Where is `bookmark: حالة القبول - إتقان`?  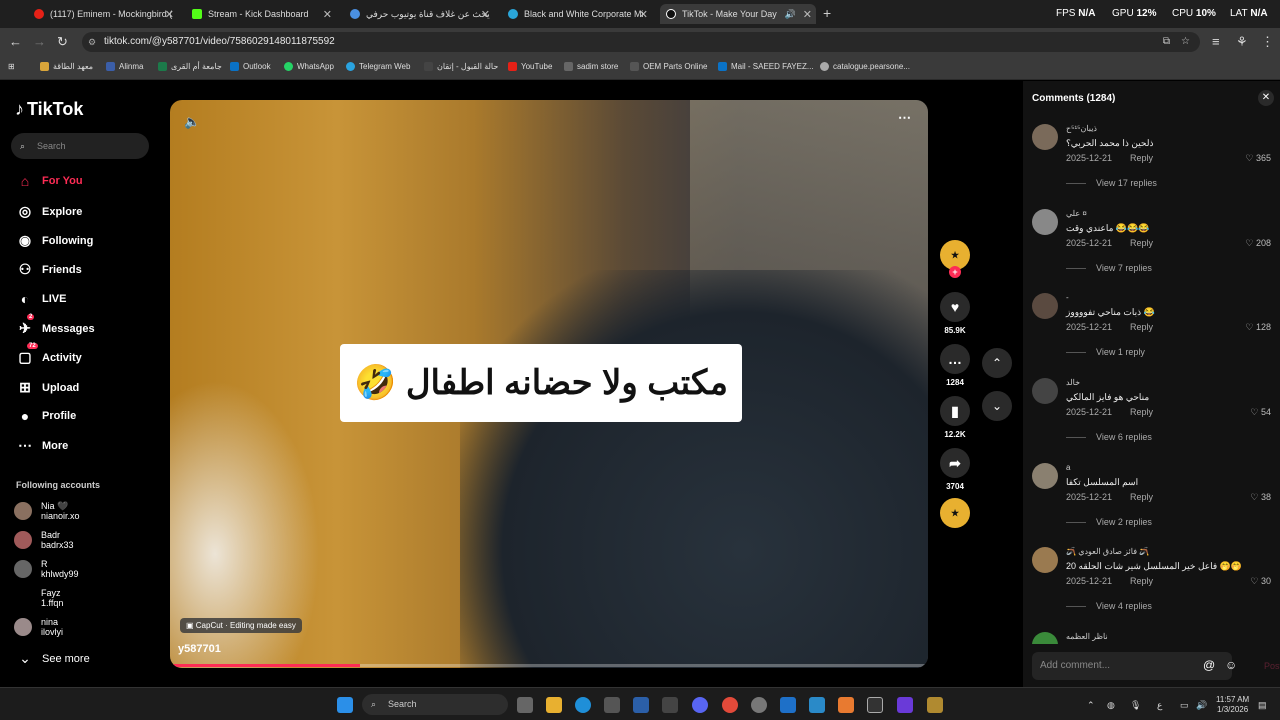
bookmark: حالة القبول - إتقان is located at coordinates (461, 66).